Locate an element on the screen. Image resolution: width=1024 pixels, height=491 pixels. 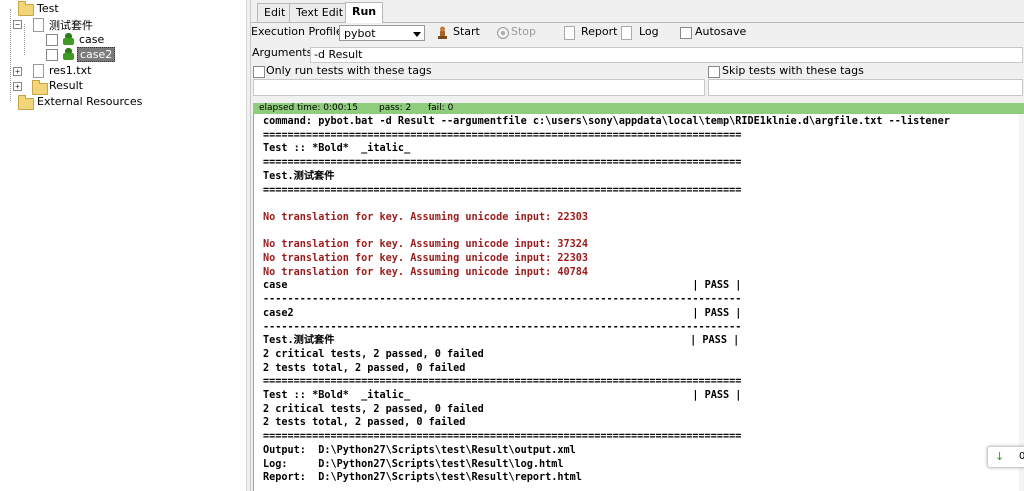
only-run-tags-checkbox is located at coordinates (259, 72).